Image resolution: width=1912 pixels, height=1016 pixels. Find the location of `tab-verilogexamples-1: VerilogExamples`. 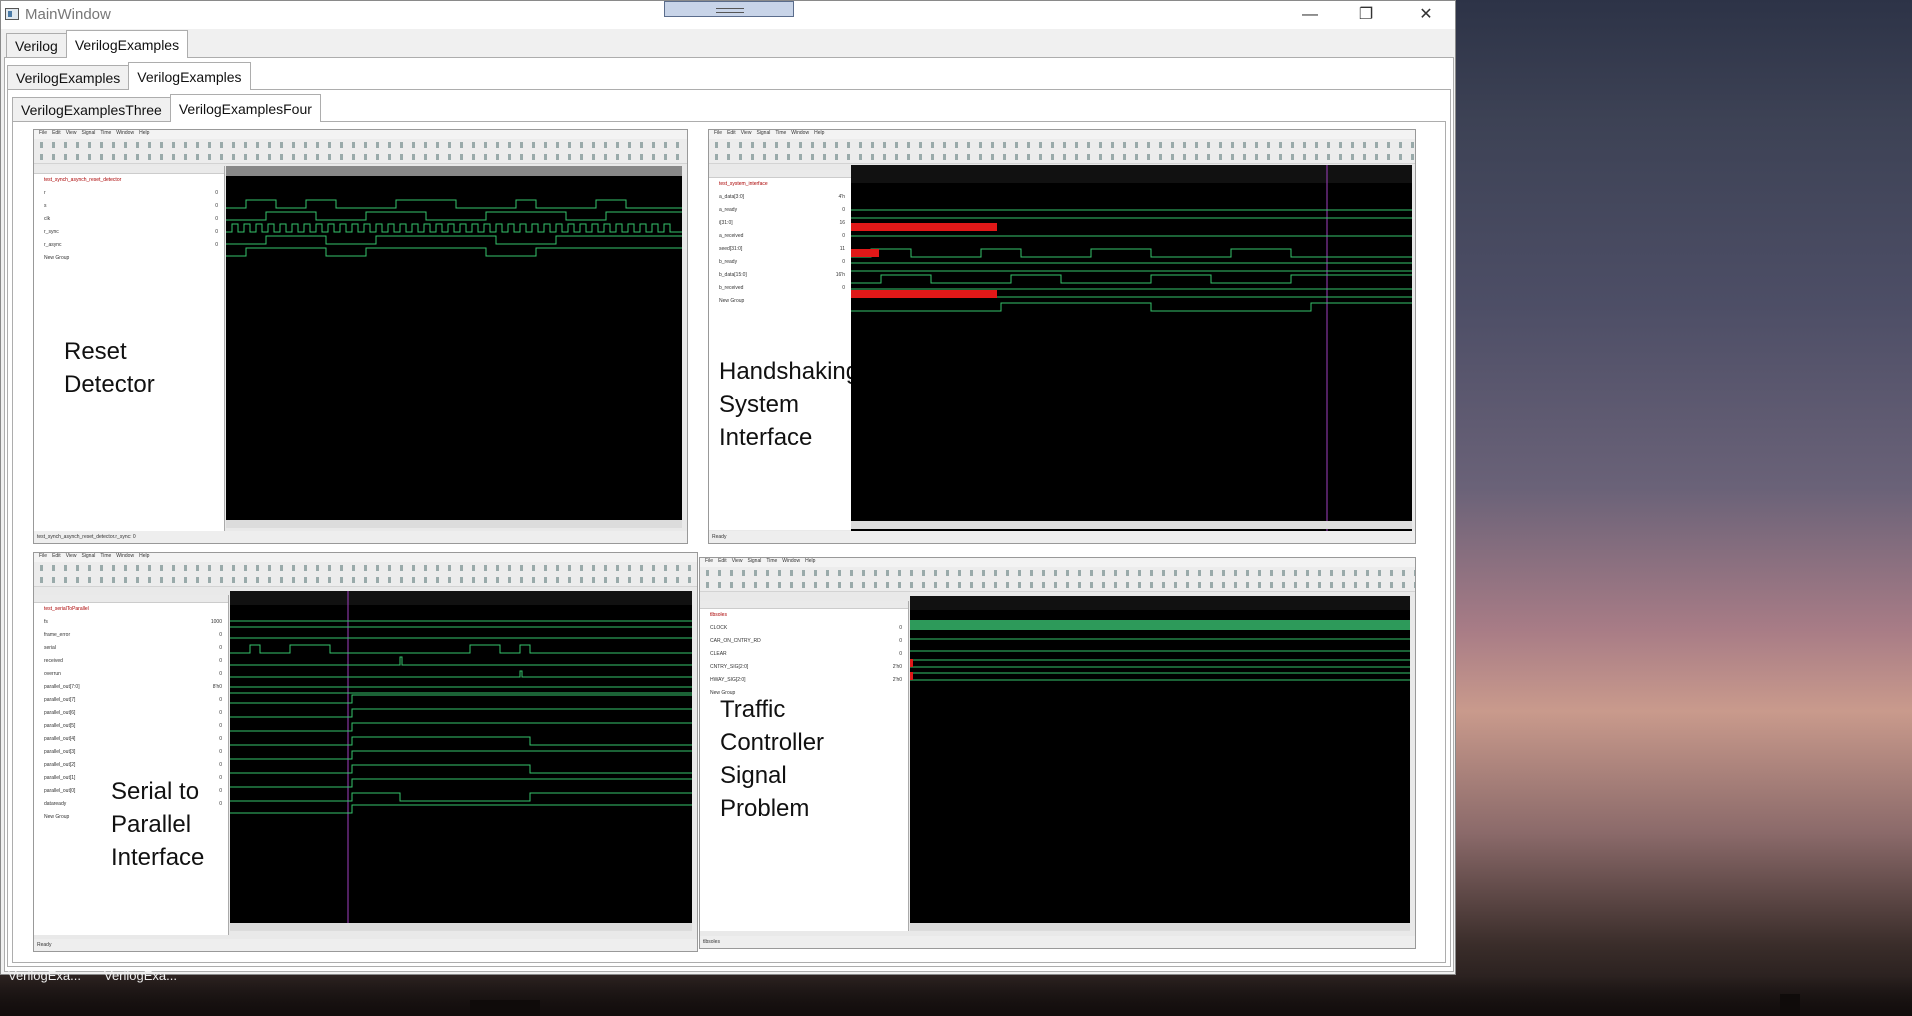

tab-verilogexamples-1: VerilogExamples is located at coordinates (68, 77).